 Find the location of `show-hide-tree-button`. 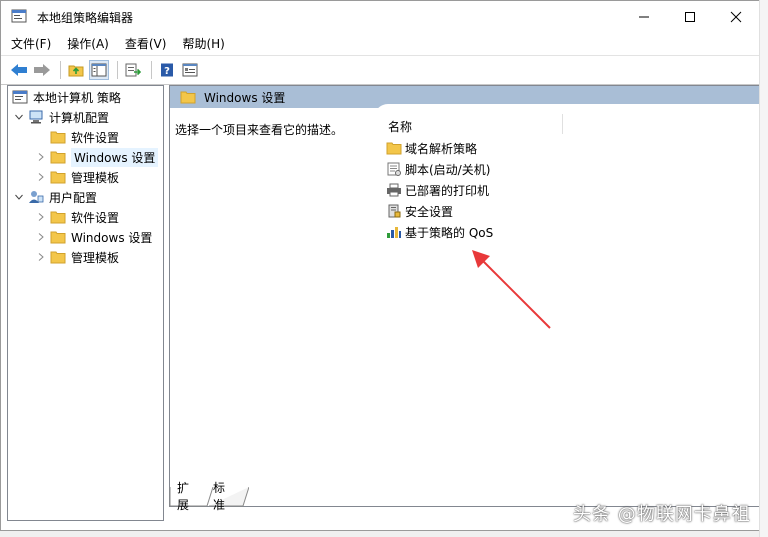

show-hide-tree-button is located at coordinates (99, 70).